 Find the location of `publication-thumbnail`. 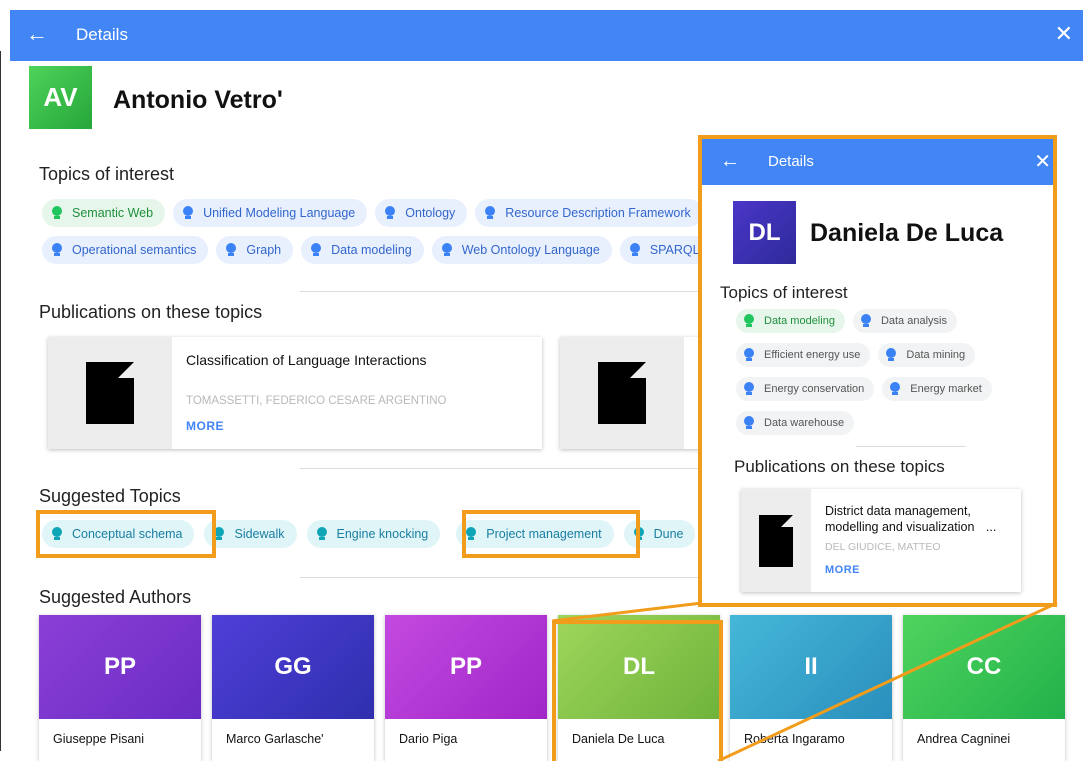

publication-thumbnail is located at coordinates (776, 540).